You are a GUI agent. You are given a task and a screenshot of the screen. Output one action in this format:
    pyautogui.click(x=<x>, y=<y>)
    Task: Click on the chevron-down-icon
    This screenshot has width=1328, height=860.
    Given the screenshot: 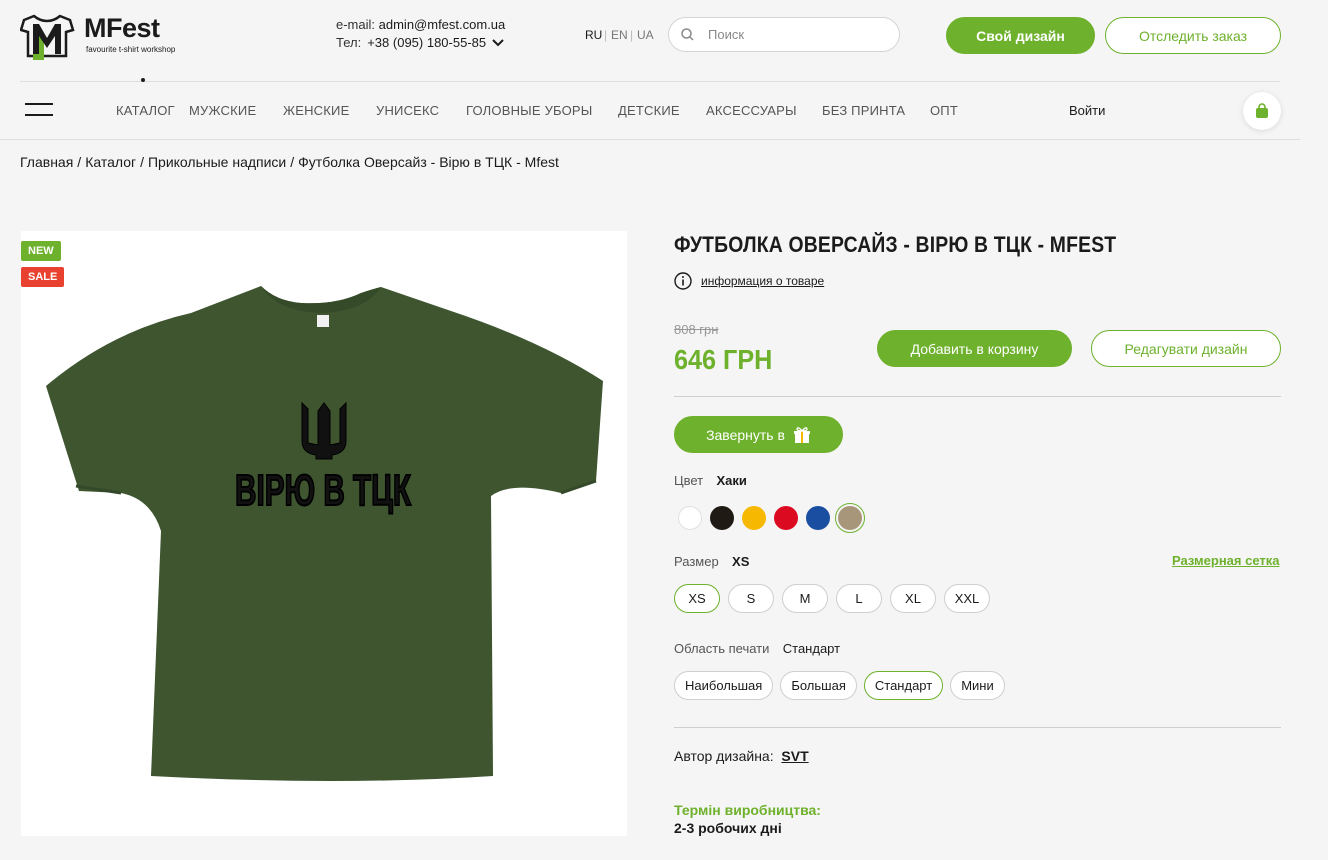 What is the action you would take?
    pyautogui.click(x=498, y=42)
    